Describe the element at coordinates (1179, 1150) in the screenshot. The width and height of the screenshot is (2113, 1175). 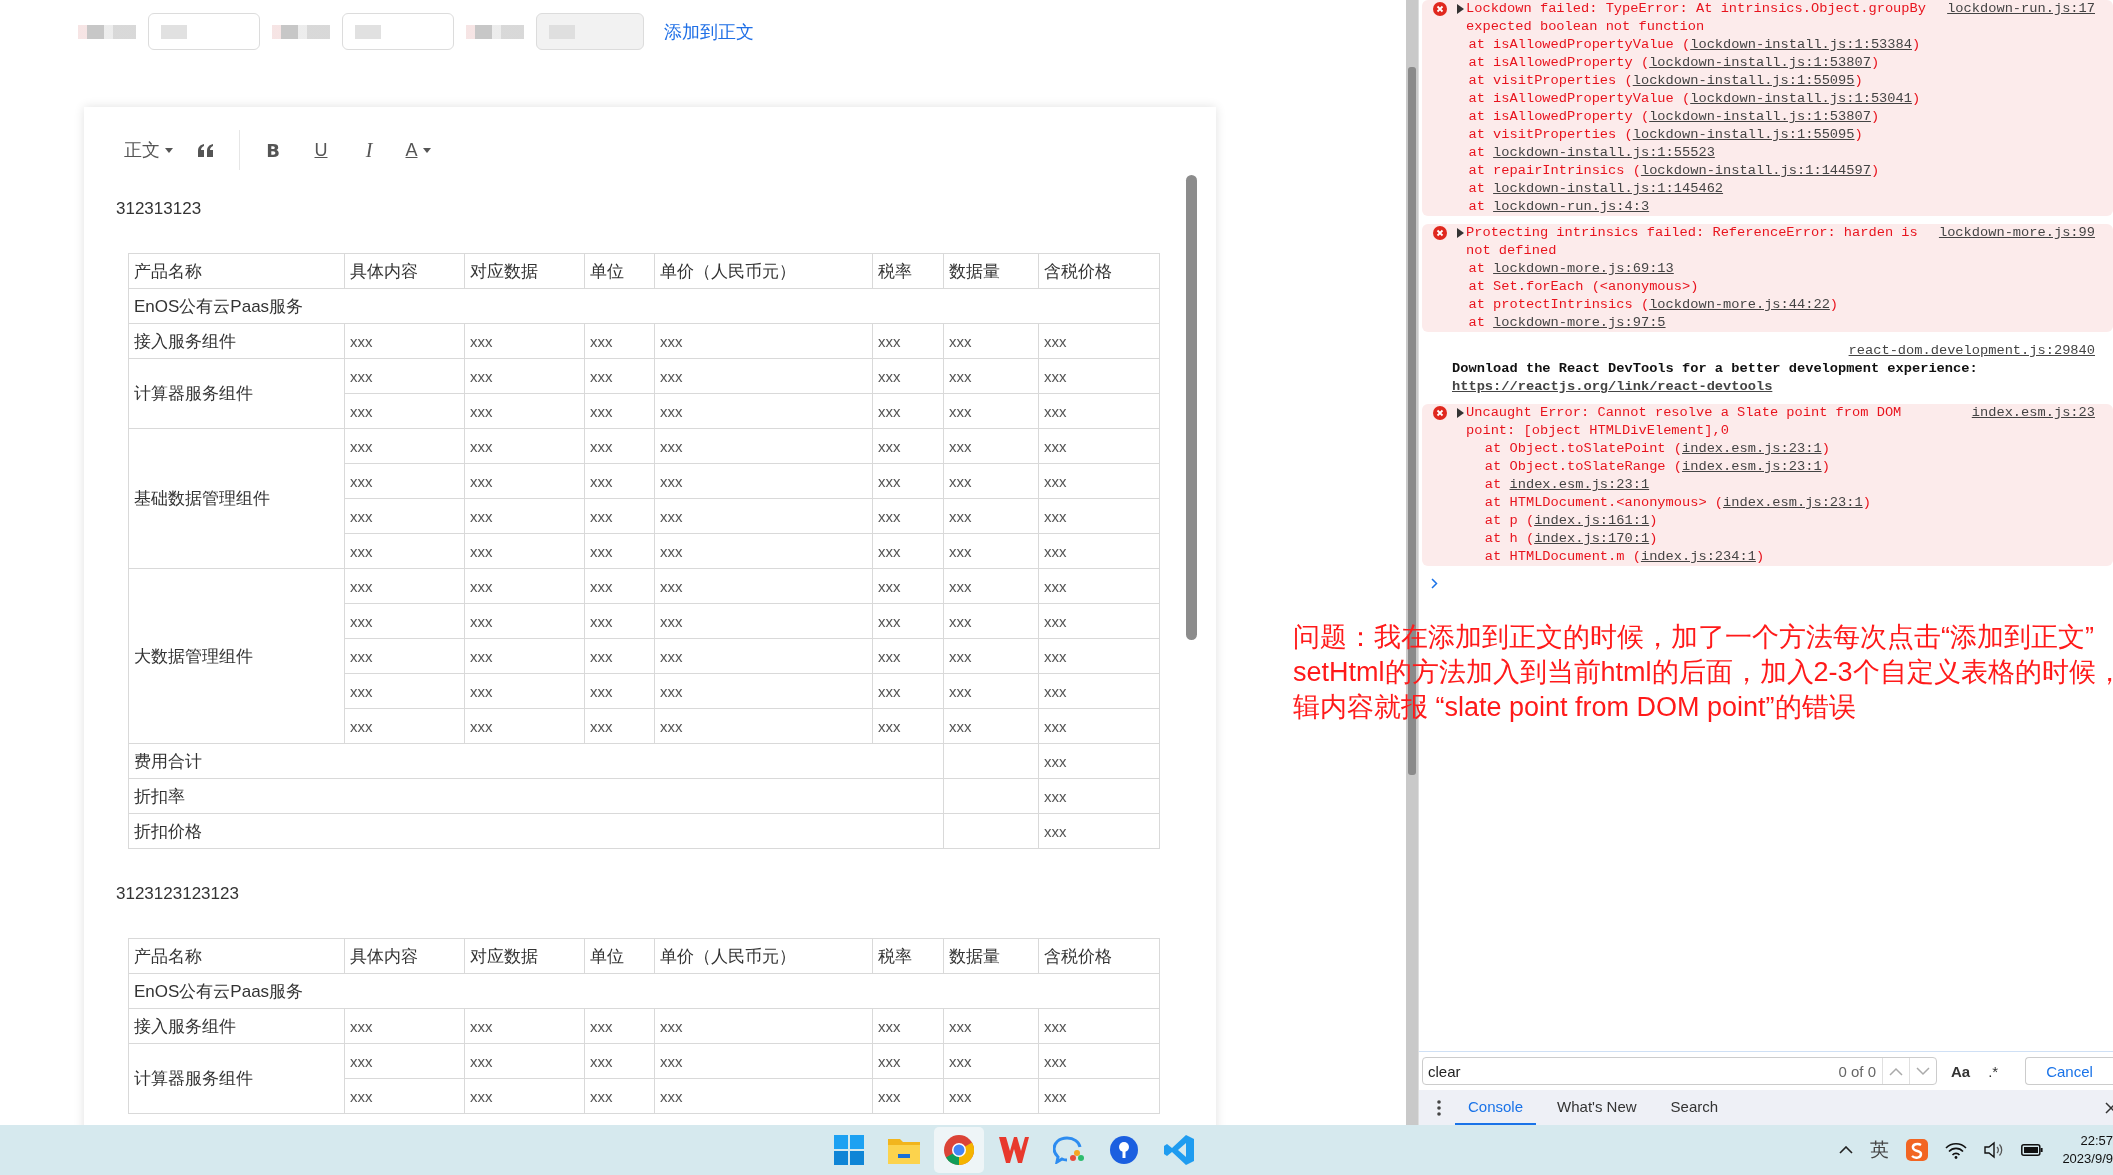
I see `code-editor-icon` at that location.